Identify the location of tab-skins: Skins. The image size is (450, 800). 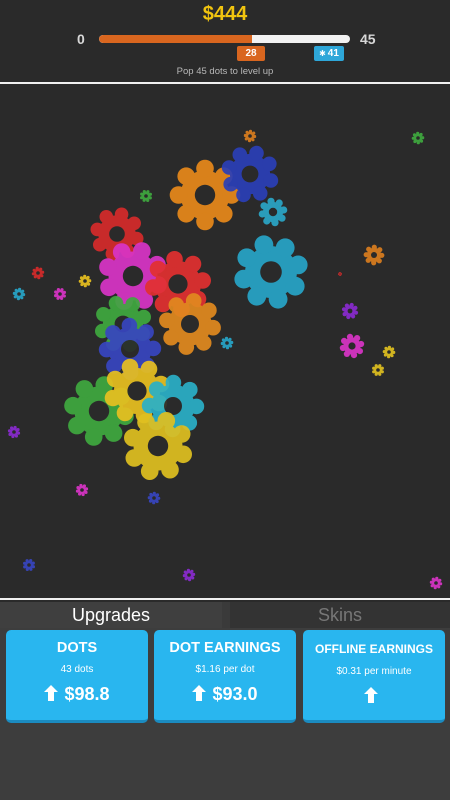
(340, 615).